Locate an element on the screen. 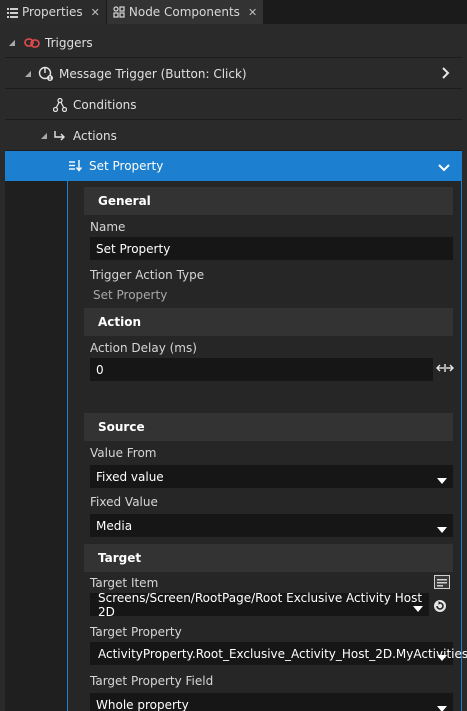  target-property-field-selected: Whole property is located at coordinates (142, 704).